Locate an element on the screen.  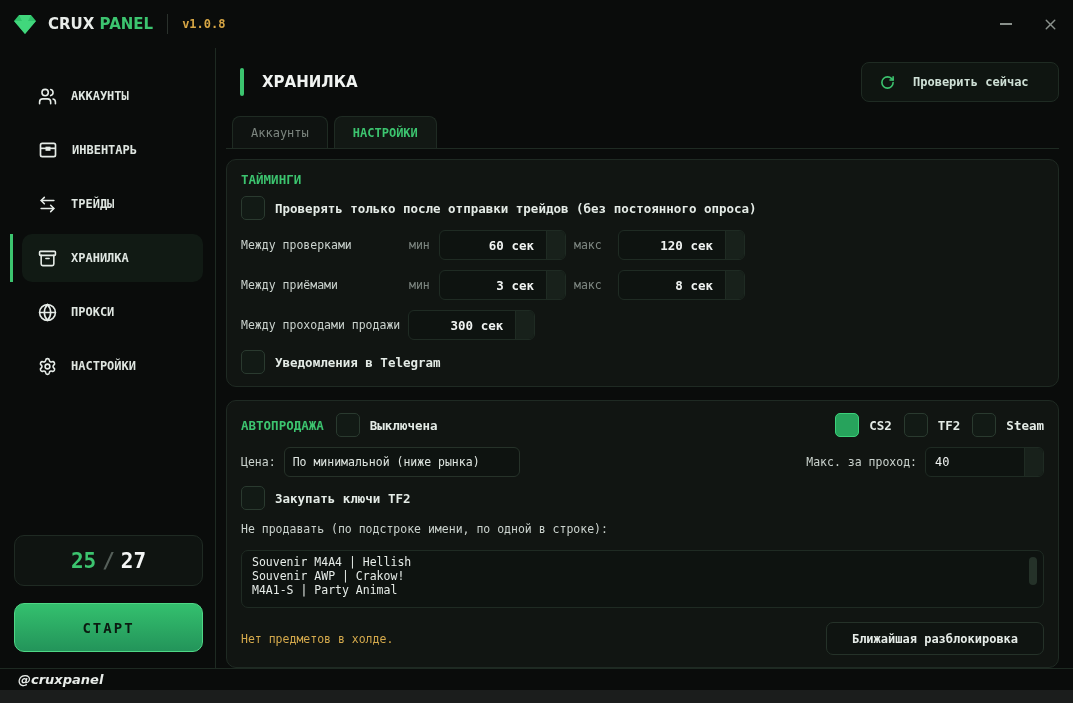
text-line: Souvenir M4A4 | Hellish is located at coordinates (332, 562).